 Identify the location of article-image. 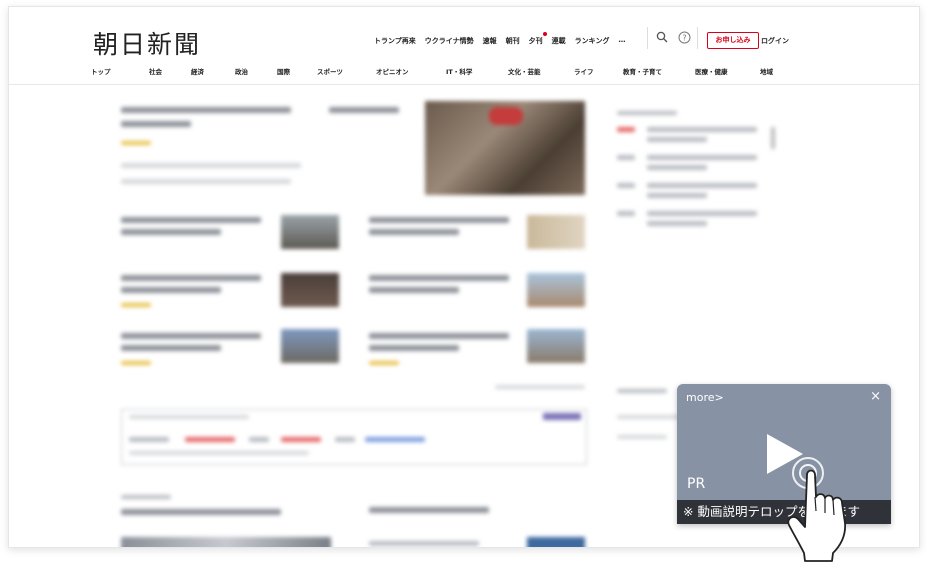
(226, 542).